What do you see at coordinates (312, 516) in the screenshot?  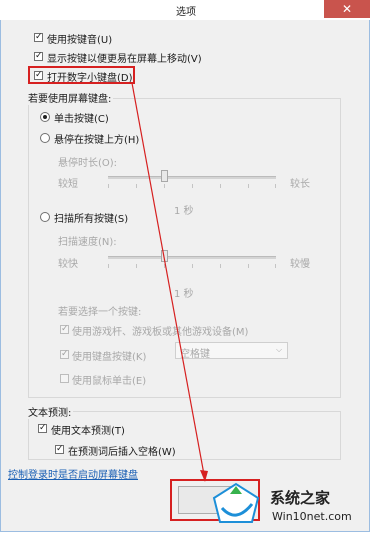 I see `watermark-site: Win10net.com` at bounding box center [312, 516].